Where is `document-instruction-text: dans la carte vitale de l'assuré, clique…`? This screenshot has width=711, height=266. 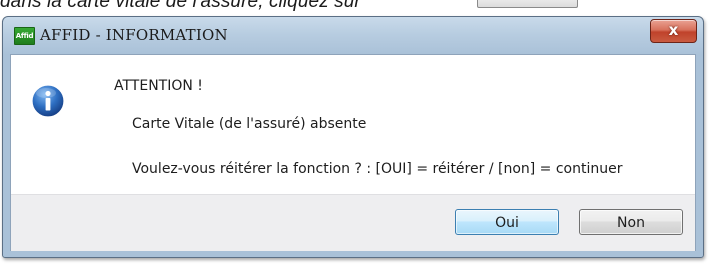 document-instruction-text: dans la carte vitale de l'assuré, clique… is located at coordinates (180, 6).